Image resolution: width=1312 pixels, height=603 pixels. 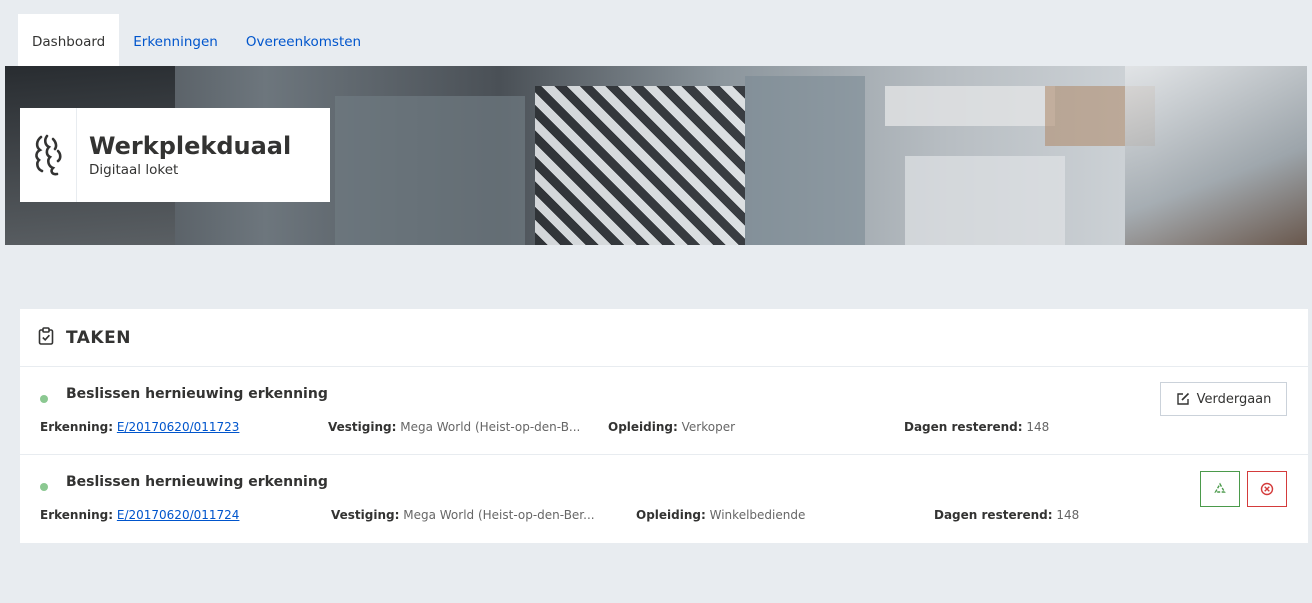 I want to click on app-title: Werkplekduaal, so click(x=190, y=146).